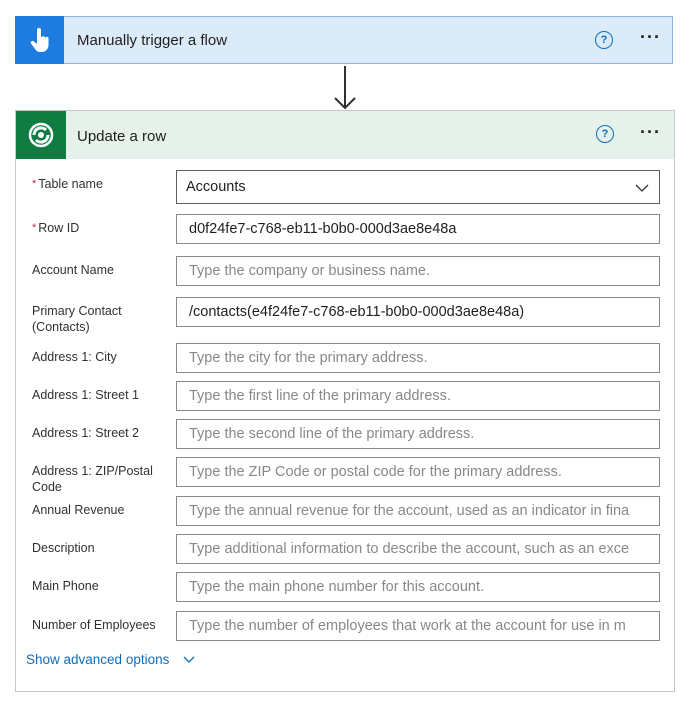 The width and height of the screenshot is (692, 713). Describe the element at coordinates (102, 228) in the screenshot. I see `row-id-label: * Row ID` at that location.